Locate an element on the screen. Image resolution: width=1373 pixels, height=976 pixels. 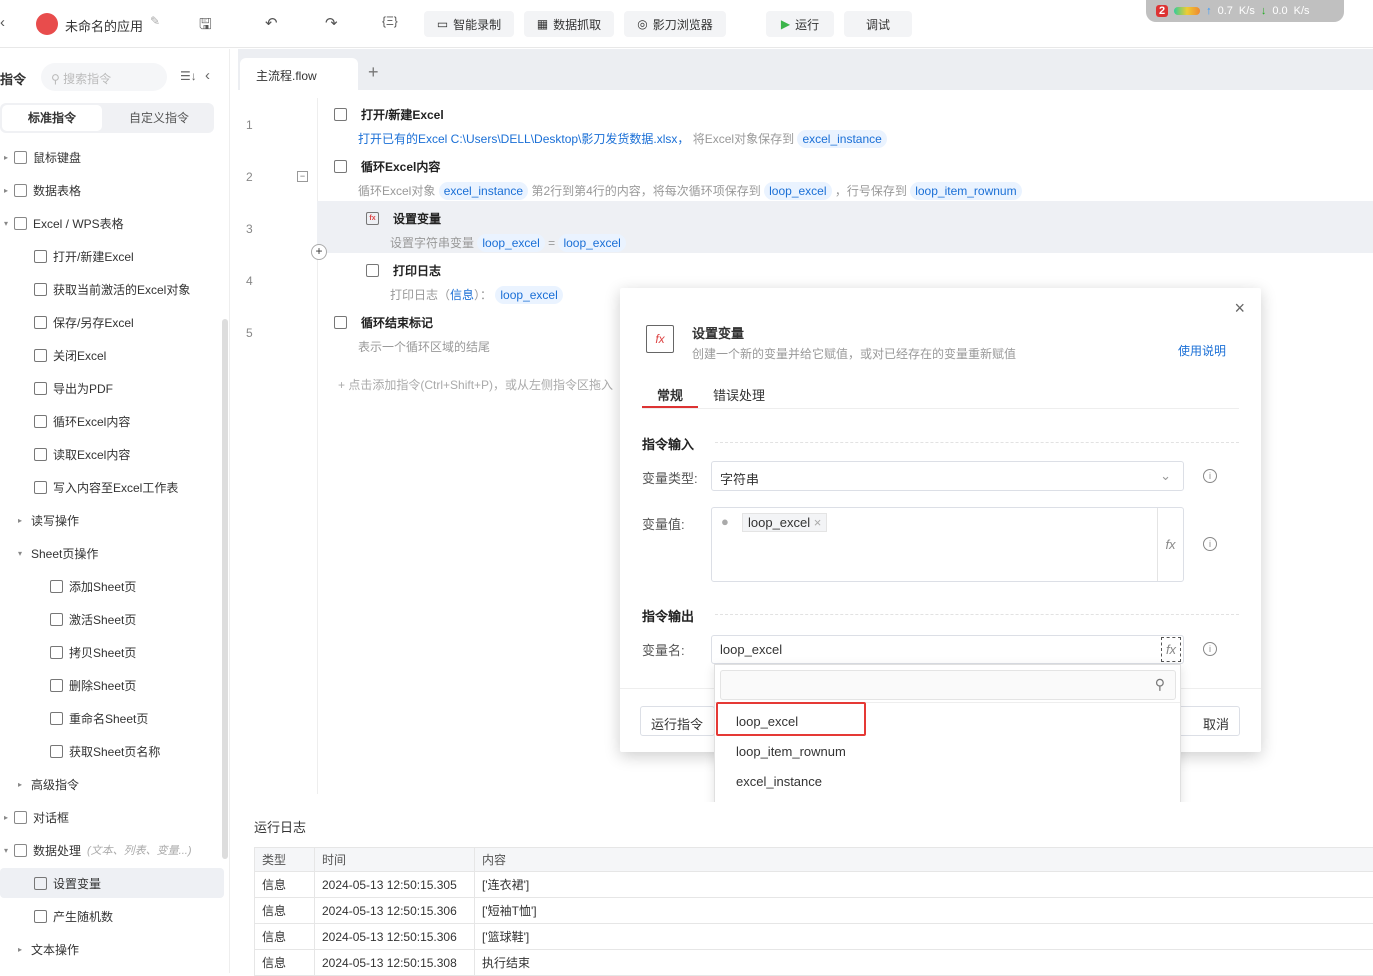
excel-loop-icon is located at coordinates (340, 166).